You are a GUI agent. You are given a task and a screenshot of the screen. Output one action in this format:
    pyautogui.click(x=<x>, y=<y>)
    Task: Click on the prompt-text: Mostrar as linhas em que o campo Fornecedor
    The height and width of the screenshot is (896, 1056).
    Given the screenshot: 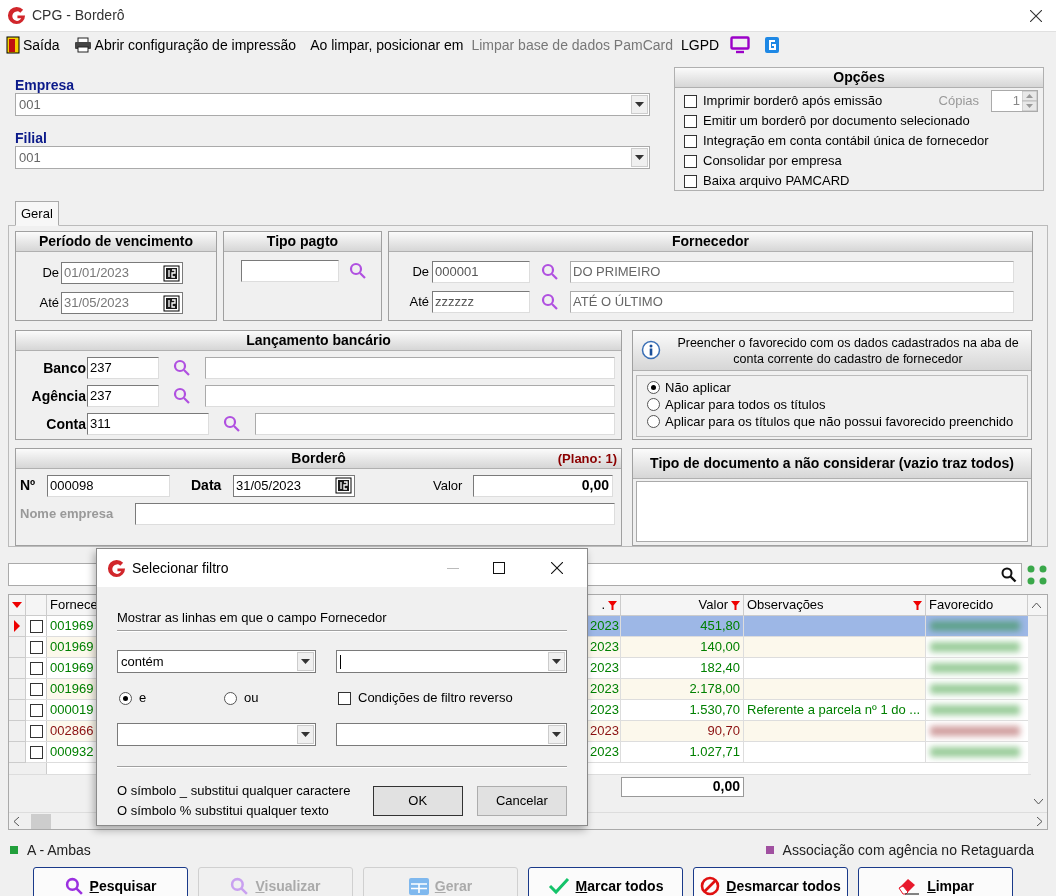 What is the action you would take?
    pyautogui.click(x=252, y=617)
    